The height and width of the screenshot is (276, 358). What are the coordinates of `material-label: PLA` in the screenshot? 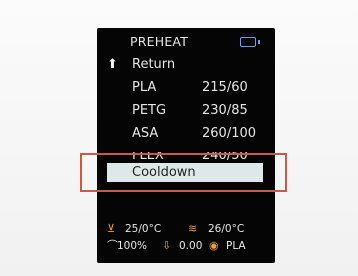 It's located at (236, 246).